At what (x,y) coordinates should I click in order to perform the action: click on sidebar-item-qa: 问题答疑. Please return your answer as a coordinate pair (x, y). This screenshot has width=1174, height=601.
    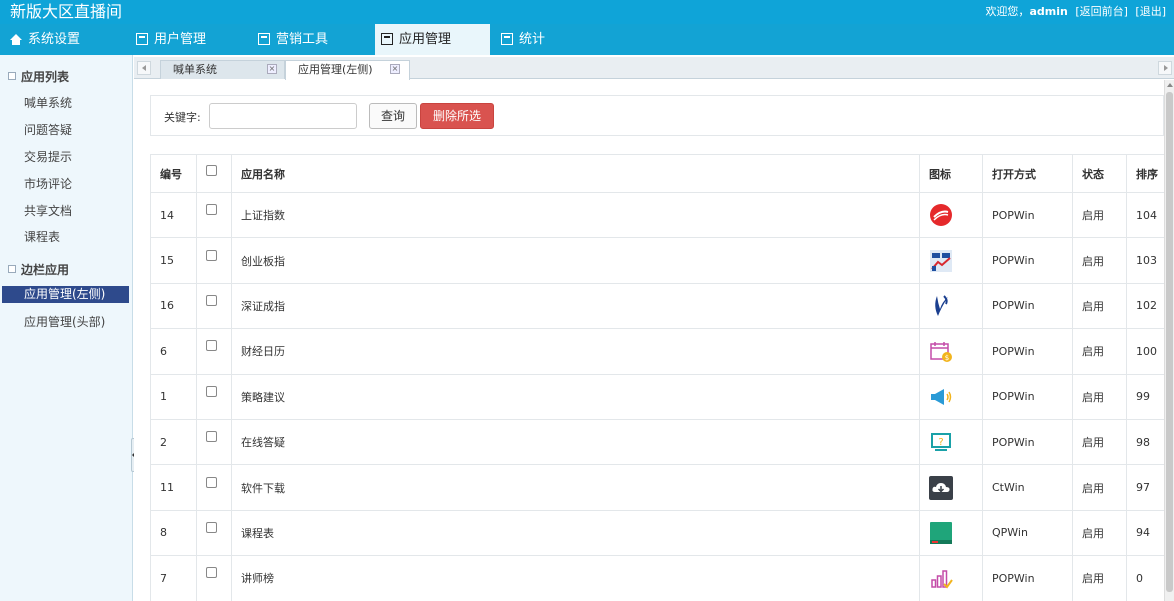
    Looking at the image, I should click on (65, 130).